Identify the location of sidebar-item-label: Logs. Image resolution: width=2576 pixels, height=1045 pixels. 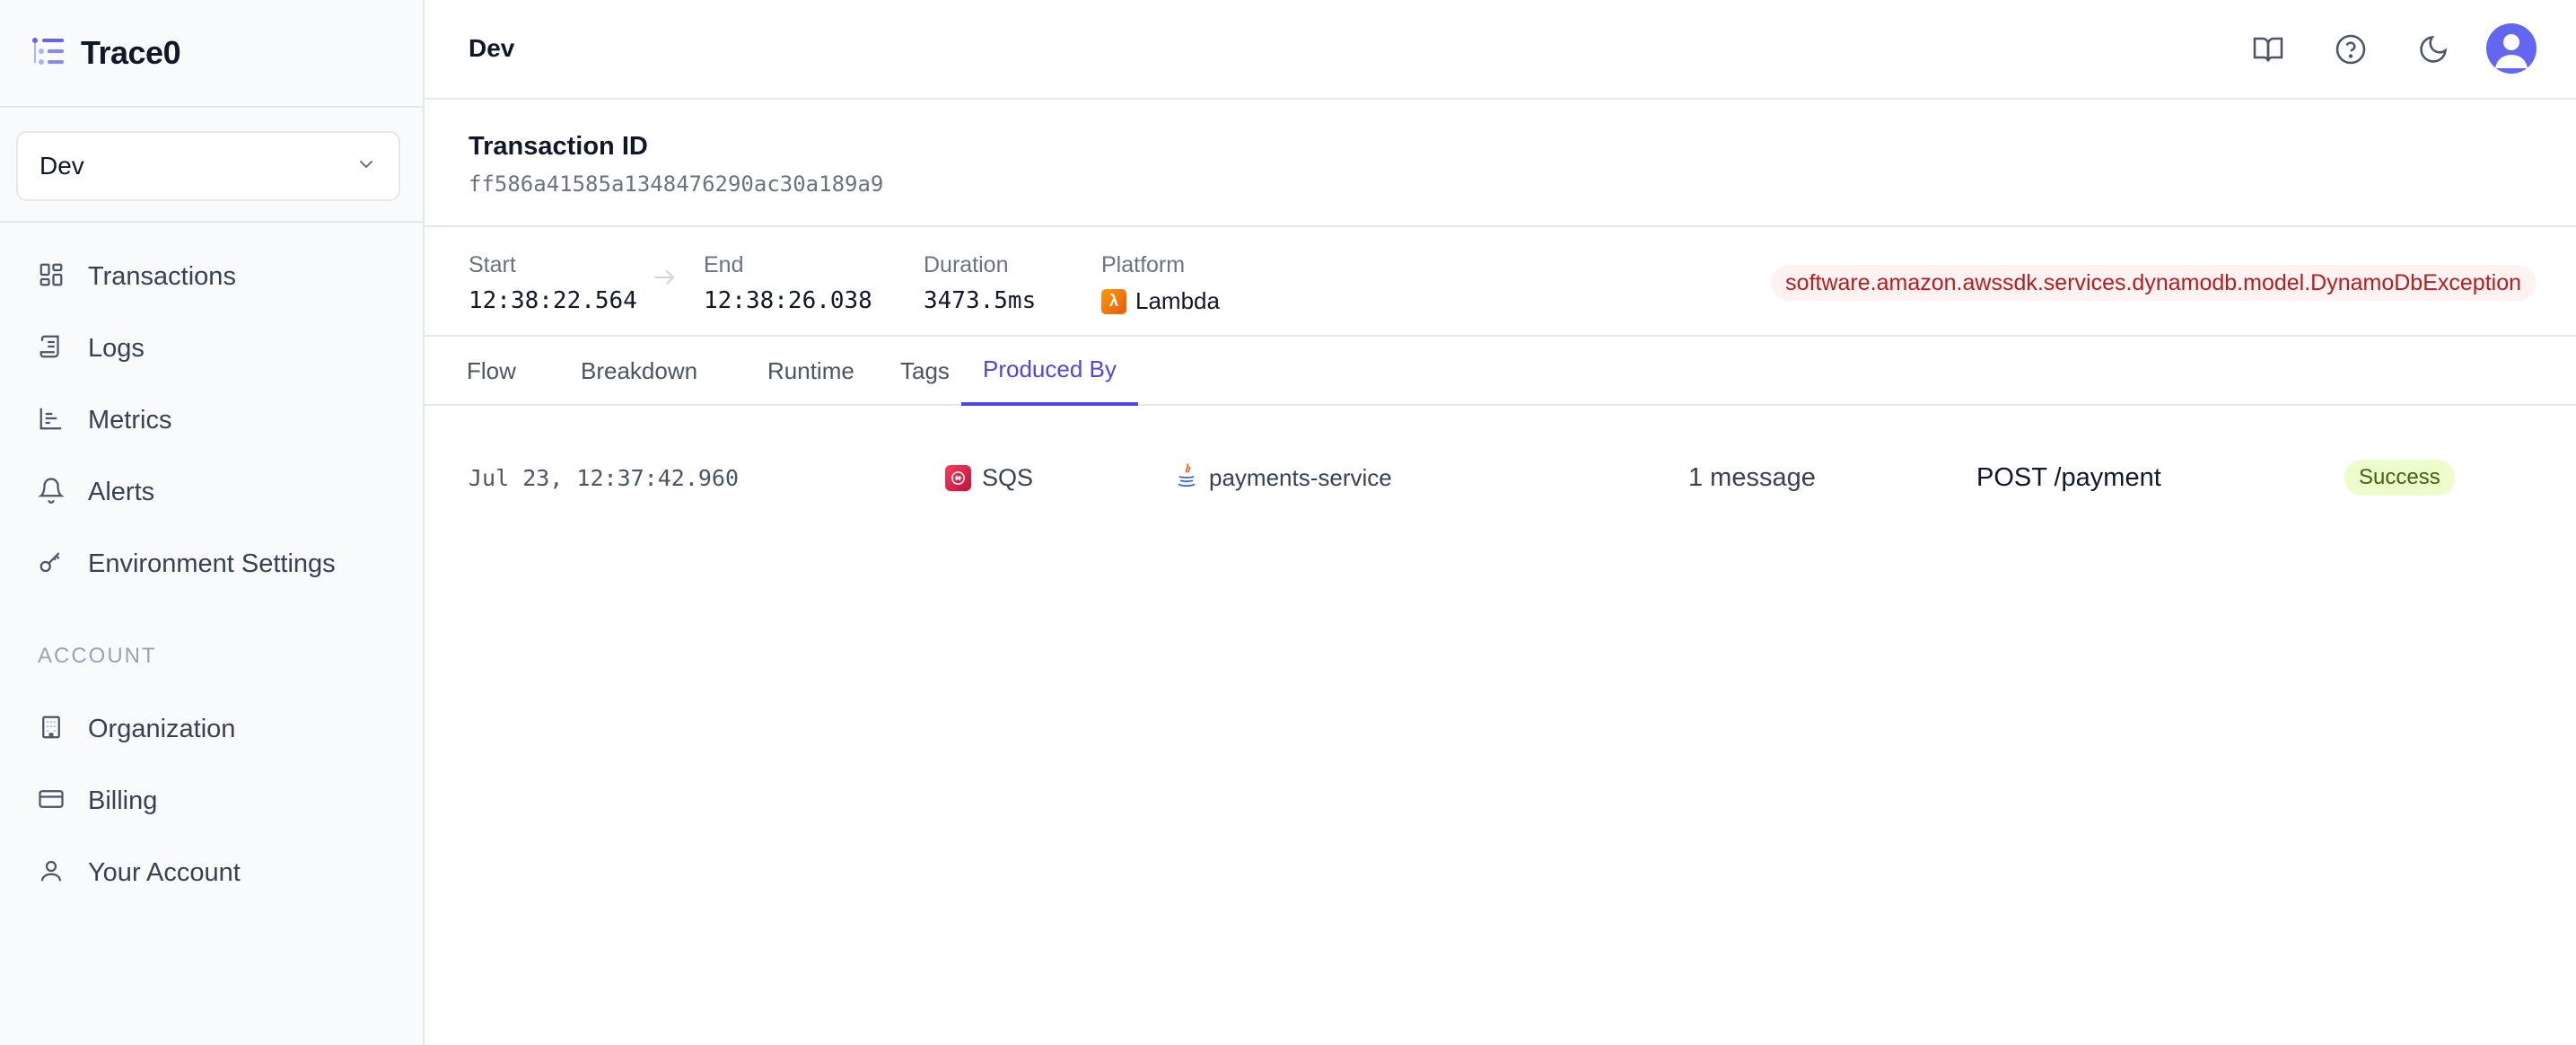
(116, 348).